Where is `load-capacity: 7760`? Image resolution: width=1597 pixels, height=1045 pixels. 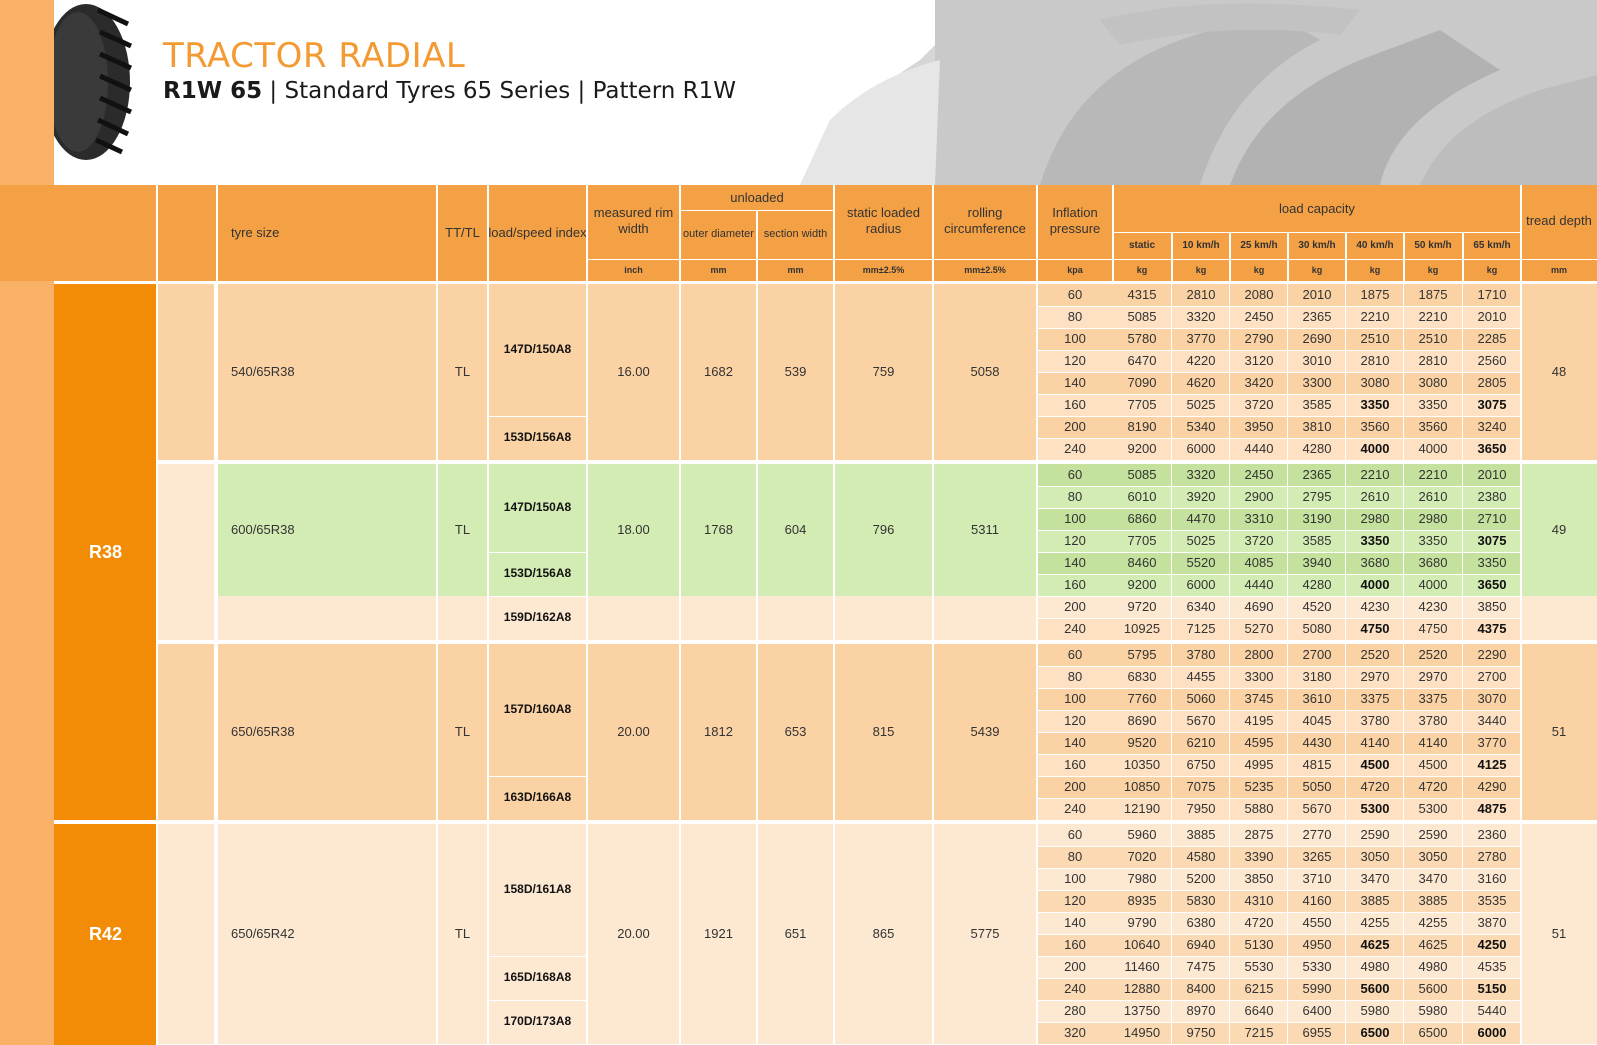
load-capacity: 7760 is located at coordinates (1142, 698).